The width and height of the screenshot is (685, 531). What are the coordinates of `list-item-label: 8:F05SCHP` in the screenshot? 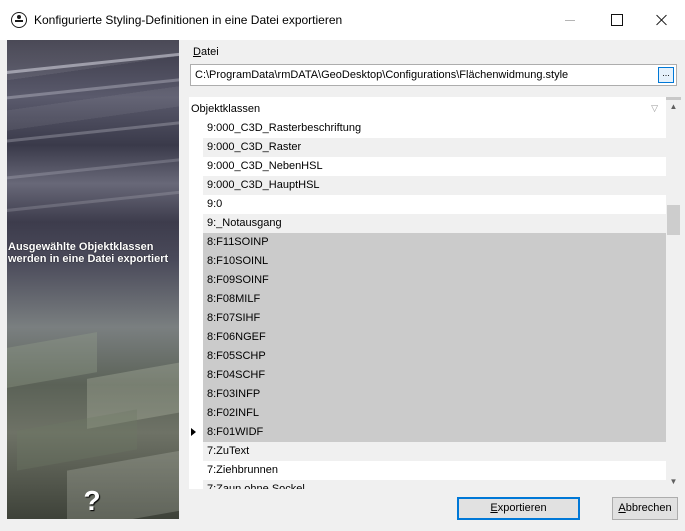 It's located at (434, 356).